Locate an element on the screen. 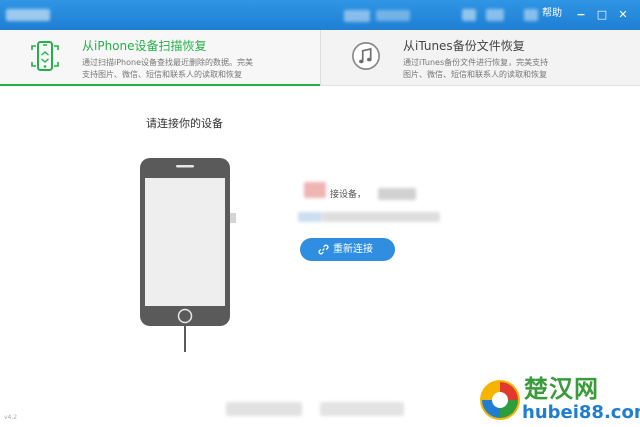  watermark-logo-icon is located at coordinates (500, 400).